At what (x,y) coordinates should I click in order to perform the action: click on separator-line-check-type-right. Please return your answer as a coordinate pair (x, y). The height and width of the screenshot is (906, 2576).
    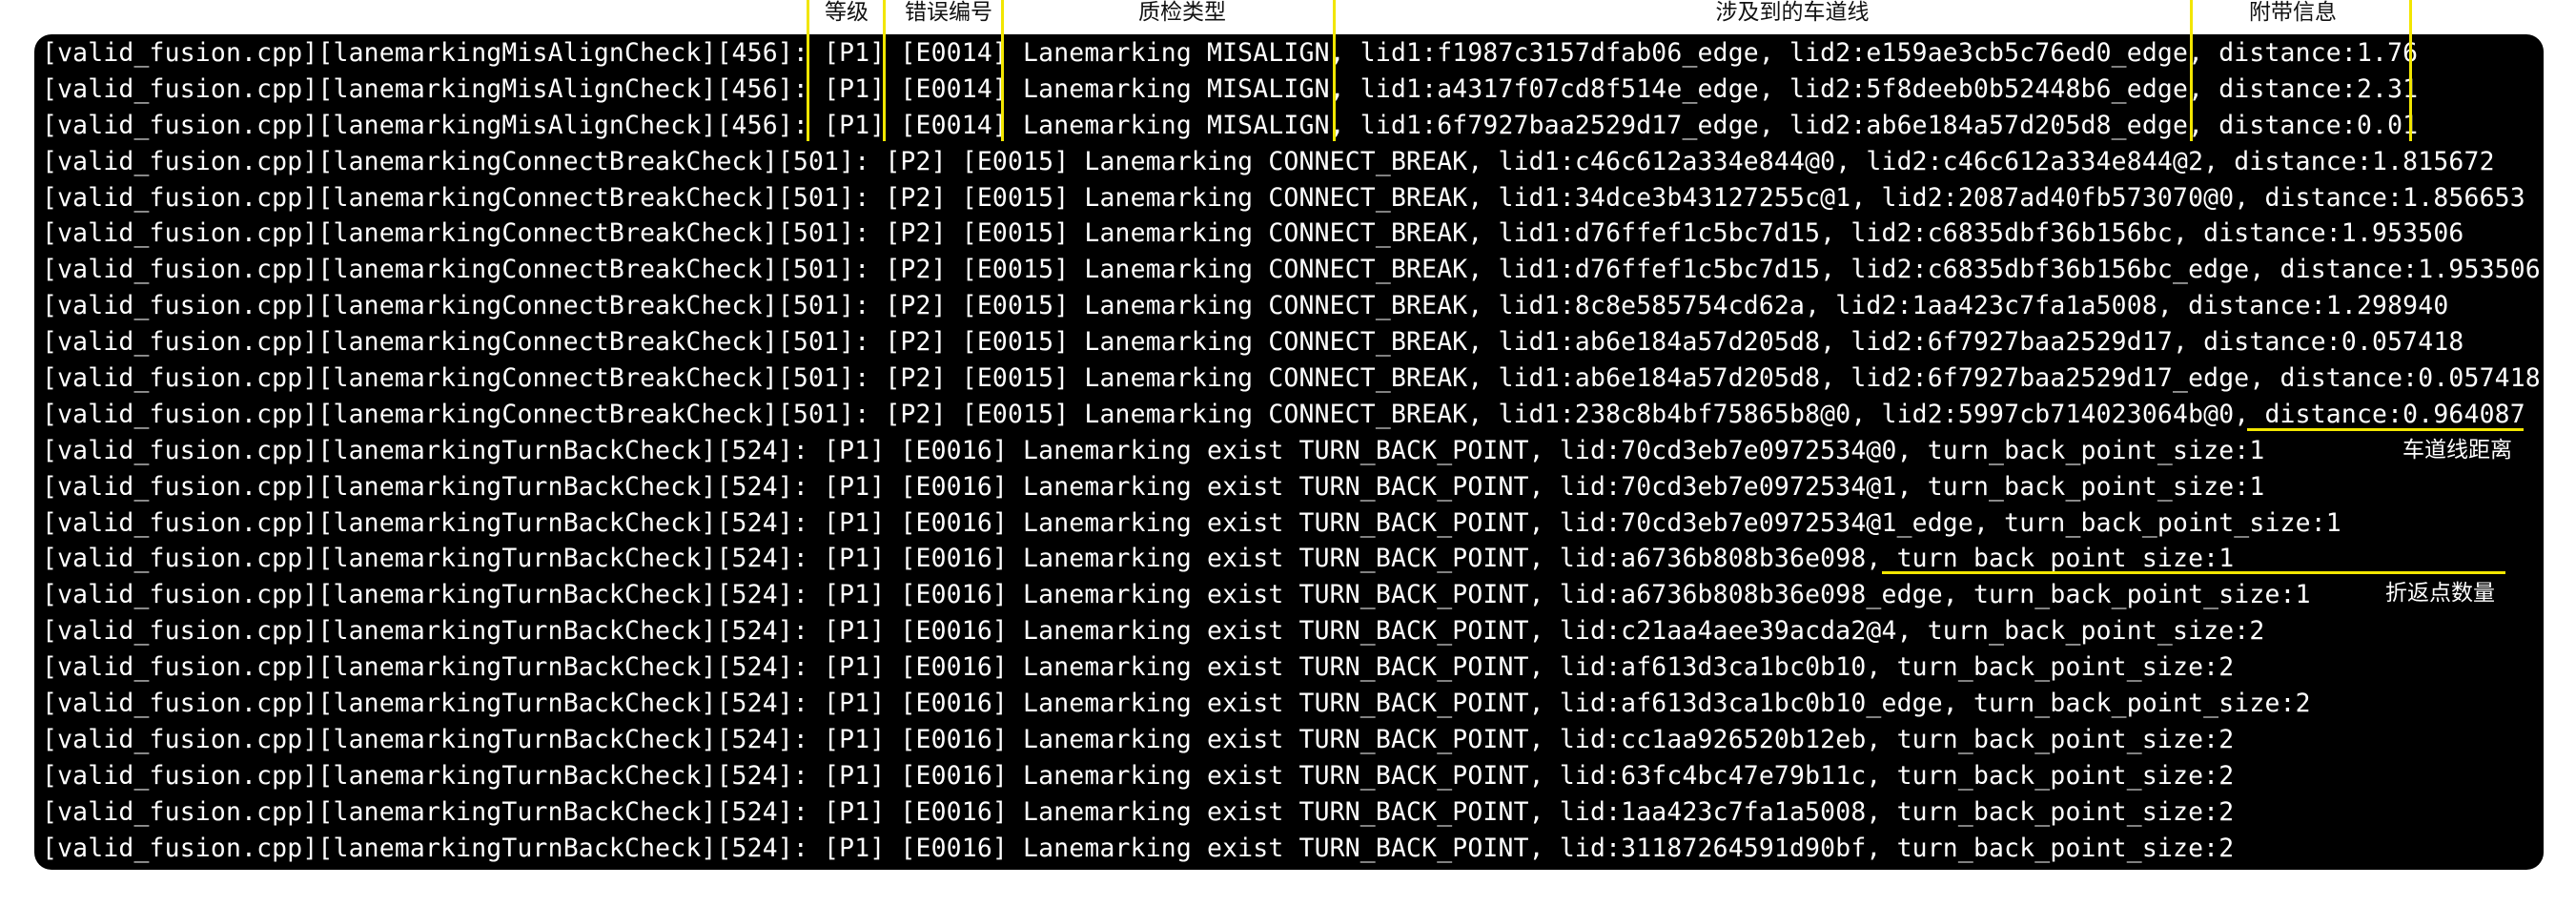
    Looking at the image, I should click on (1334, 70).